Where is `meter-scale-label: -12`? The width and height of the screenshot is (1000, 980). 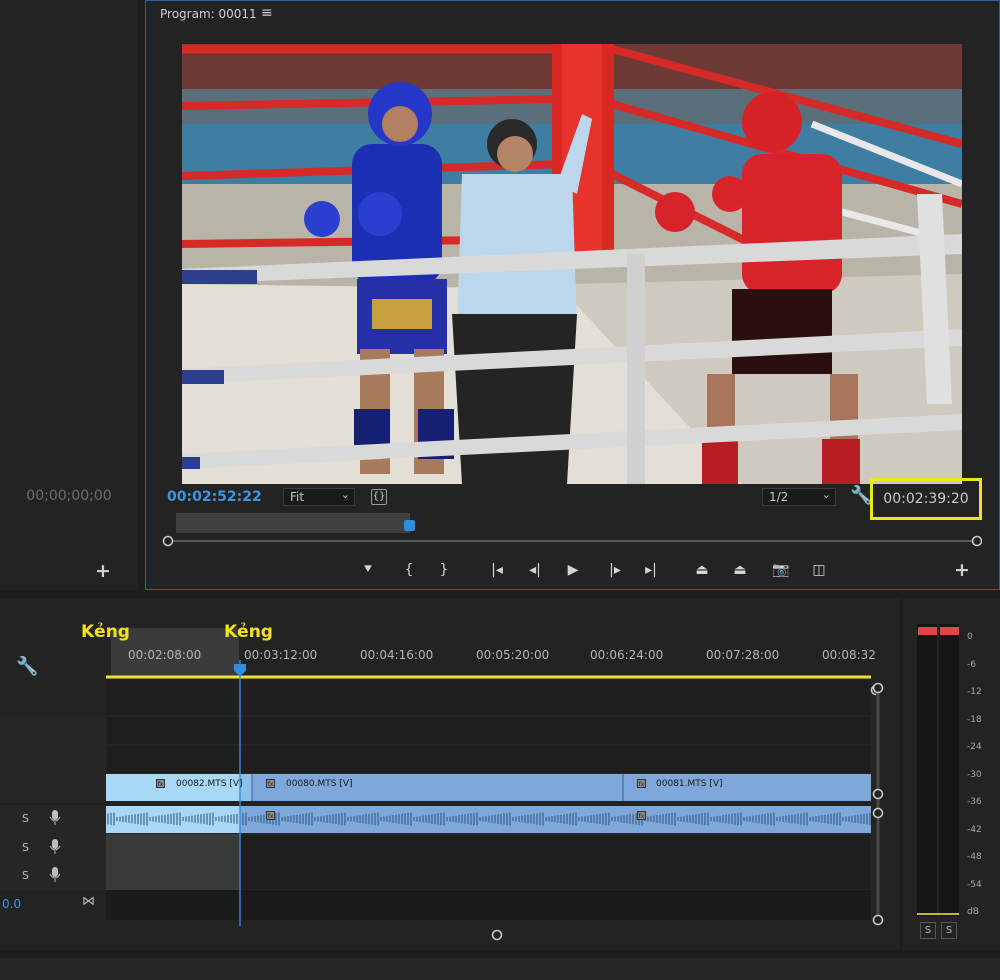
meter-scale-label: -12 is located at coordinates (974, 692).